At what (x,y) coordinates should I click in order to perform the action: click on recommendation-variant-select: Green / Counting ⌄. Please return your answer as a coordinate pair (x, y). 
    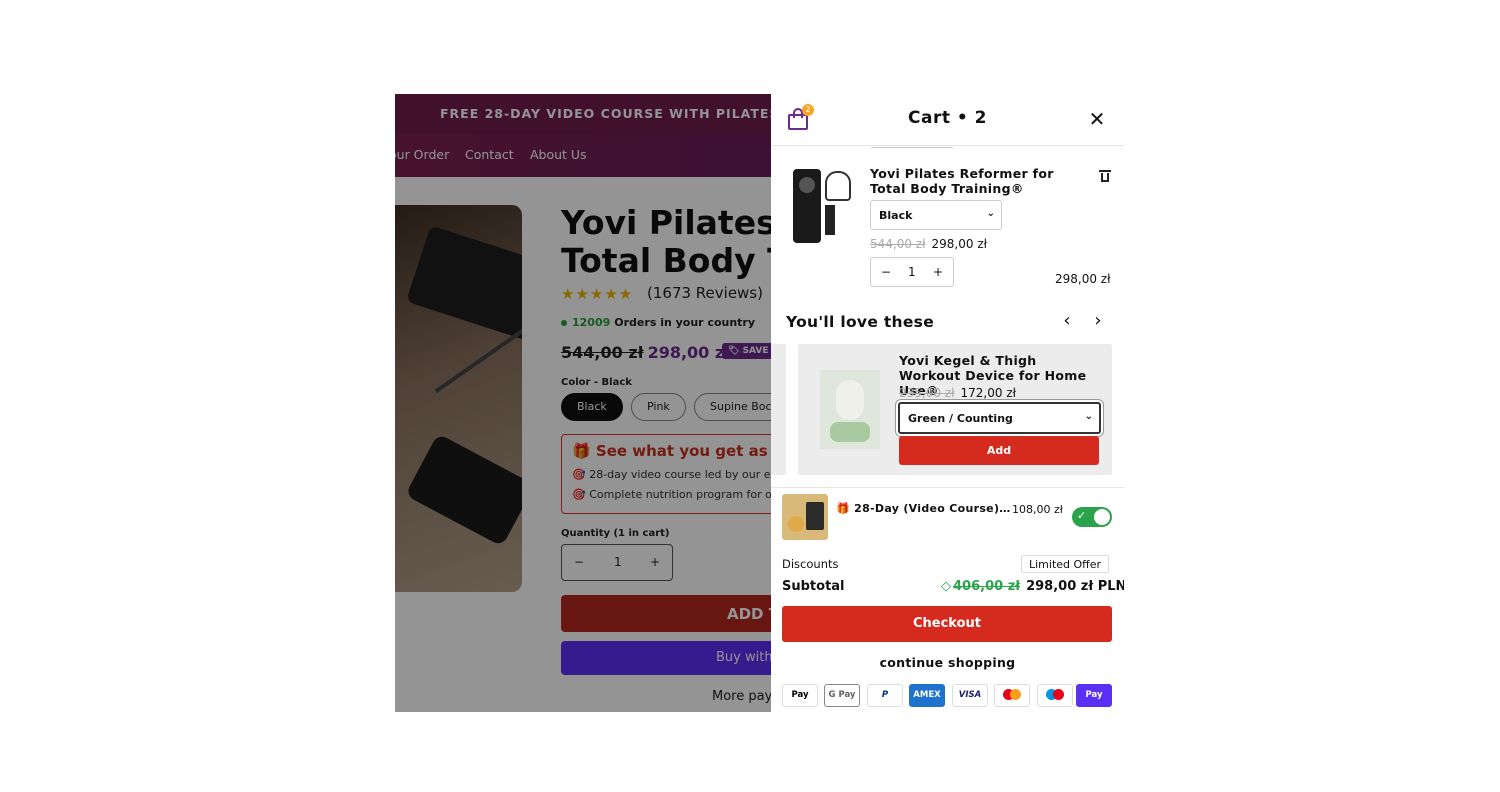
    Looking at the image, I should click on (999, 418).